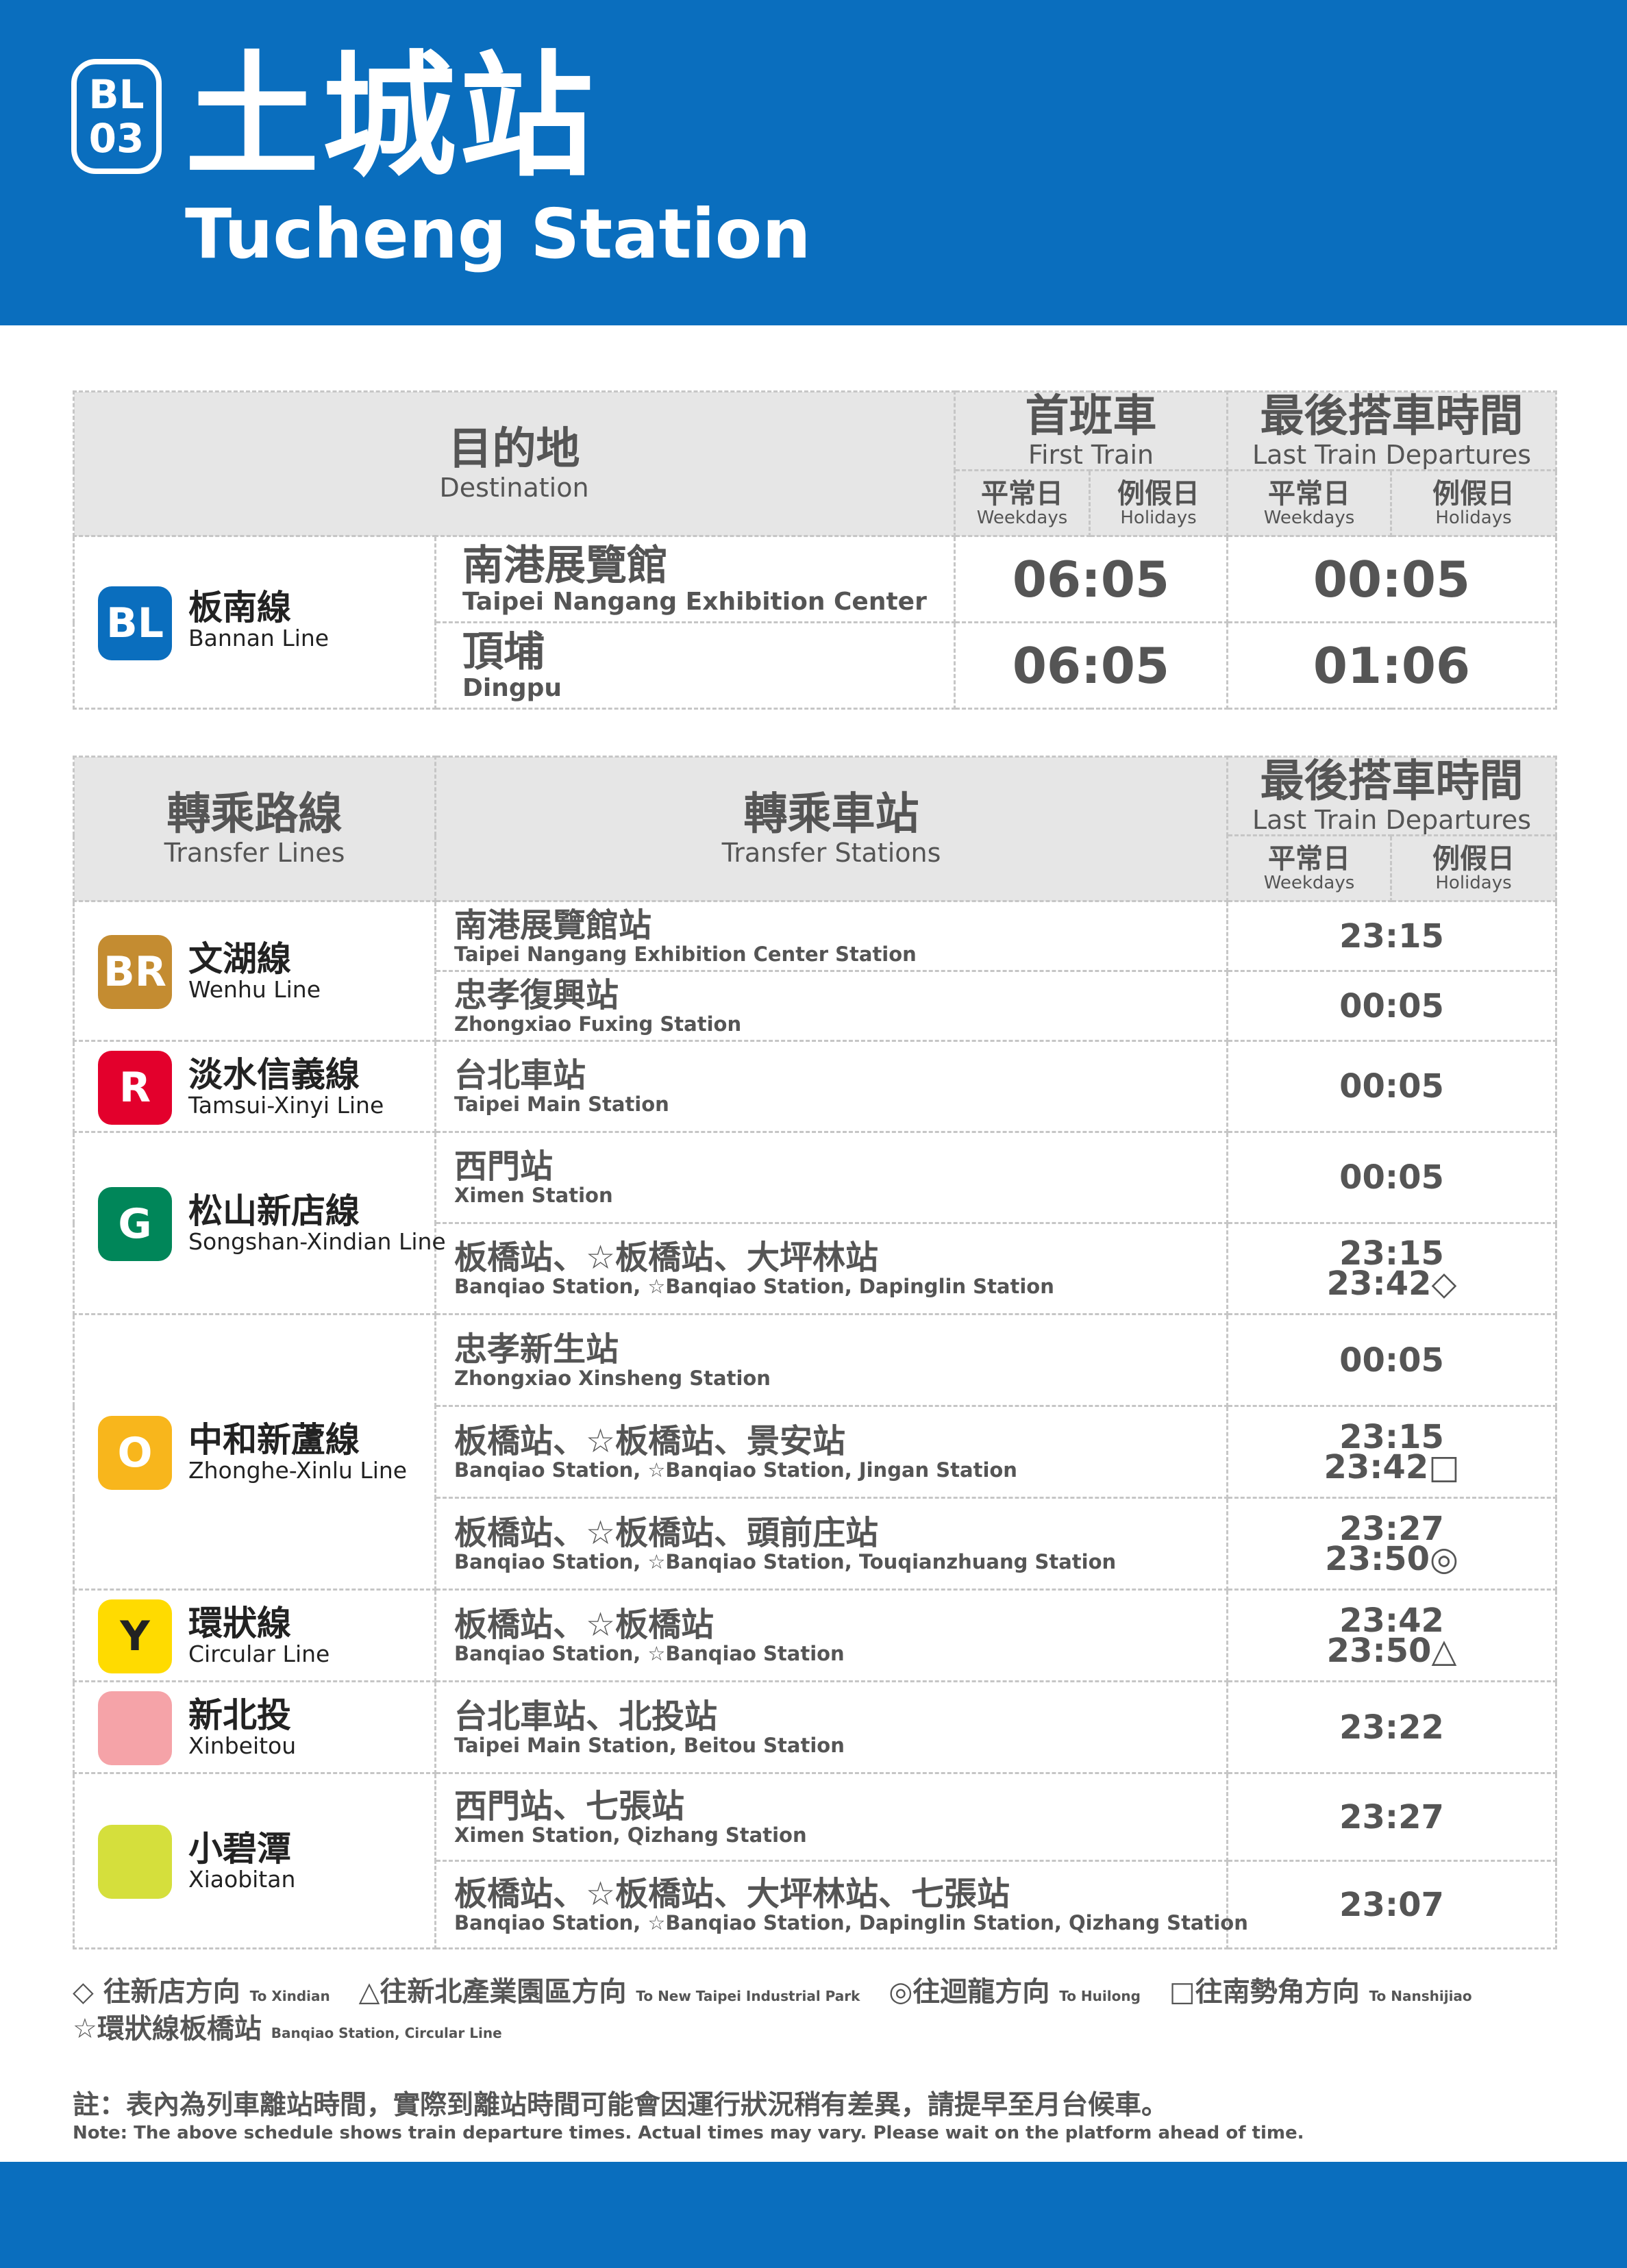 This screenshot has height=2268, width=1627. I want to click on destination-dingpu-en: Dingpu, so click(512, 687).